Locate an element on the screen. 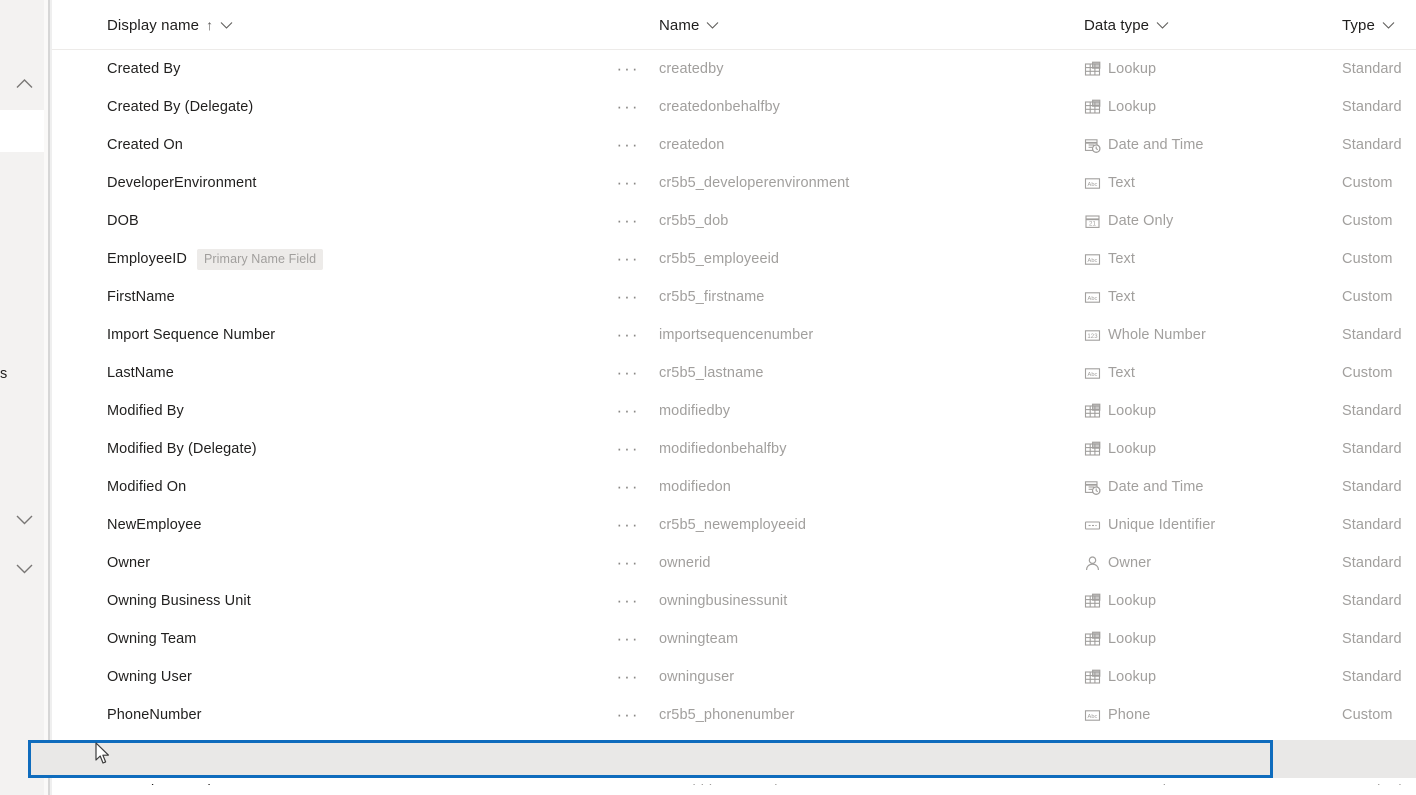 The width and height of the screenshot is (1416, 795). cell-display-name: Owner is located at coordinates (128, 563).